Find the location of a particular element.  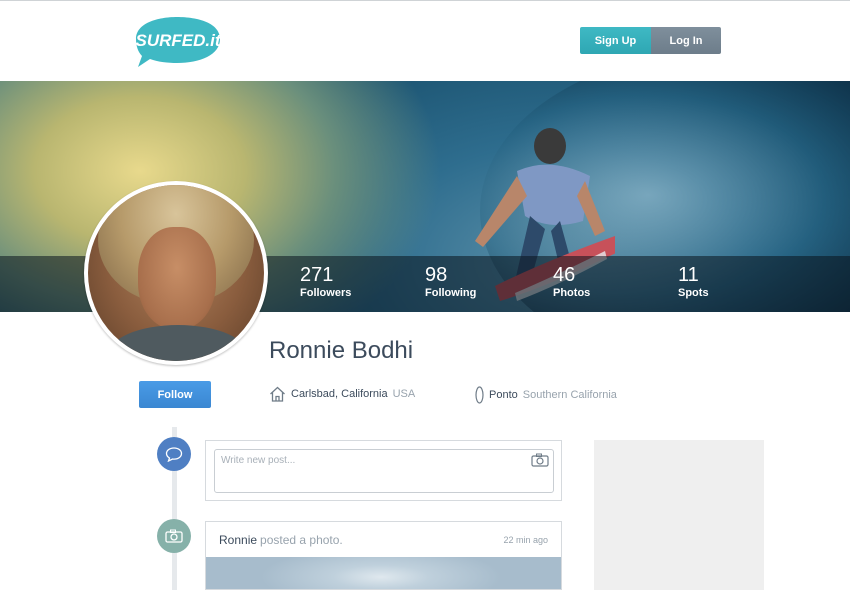

spot-region: Southern California is located at coordinates (569, 395).